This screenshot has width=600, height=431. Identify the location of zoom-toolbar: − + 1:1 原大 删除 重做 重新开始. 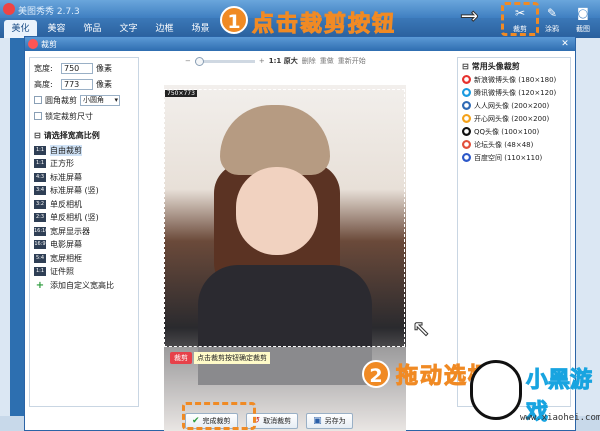
(310, 61).